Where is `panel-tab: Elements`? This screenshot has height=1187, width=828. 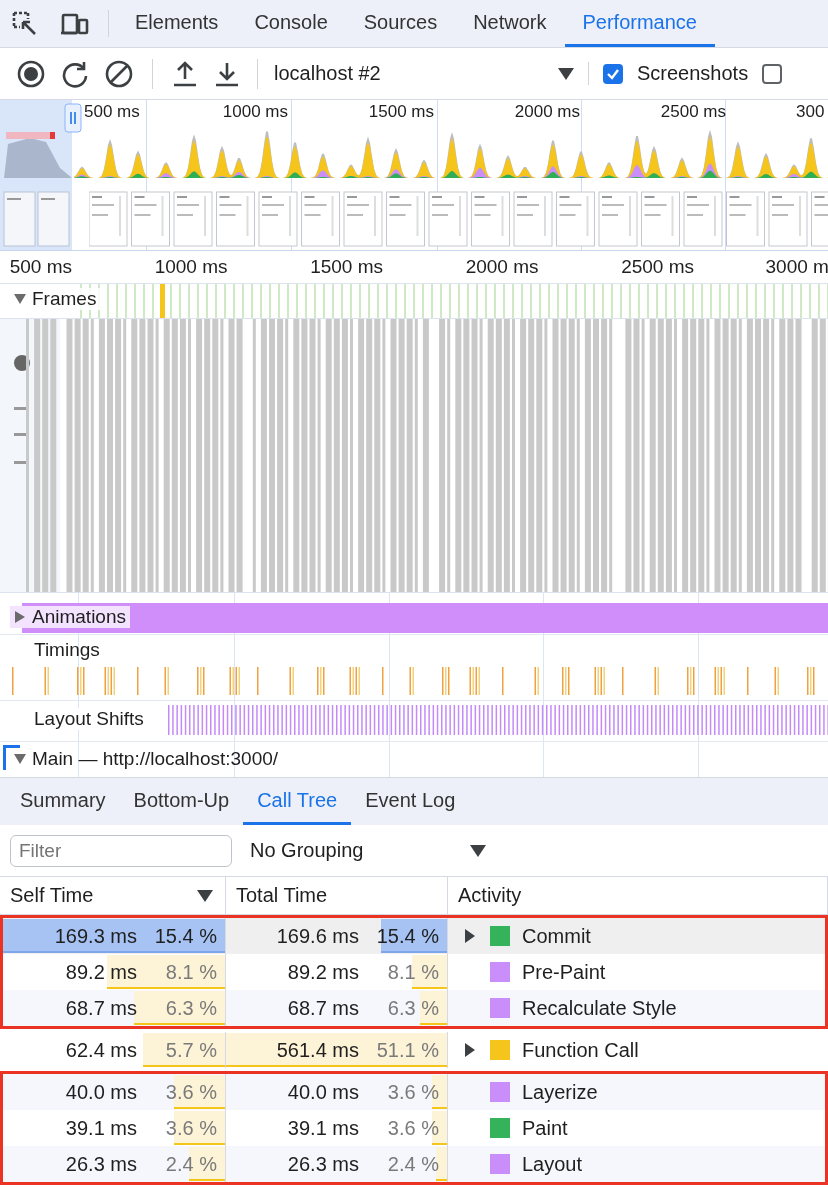
panel-tab: Elements is located at coordinates (177, 23).